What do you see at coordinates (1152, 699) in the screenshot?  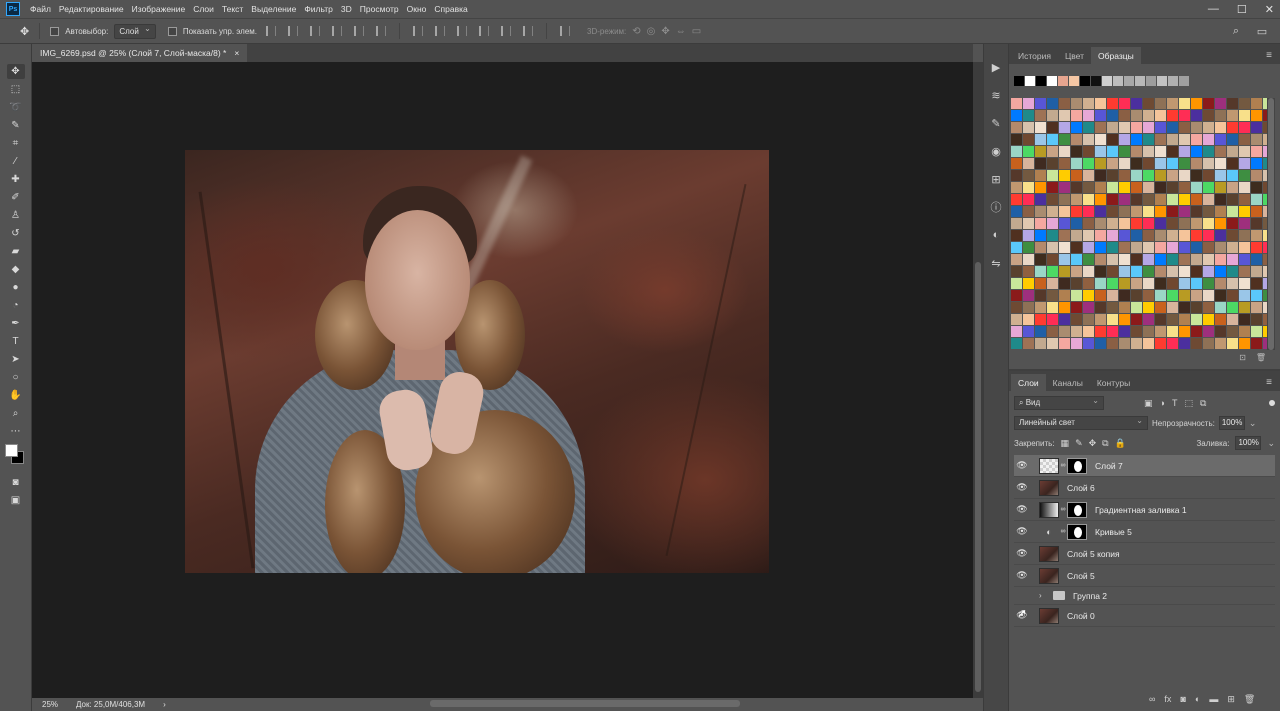 I see `link-layers-icon: ∞` at bounding box center [1152, 699].